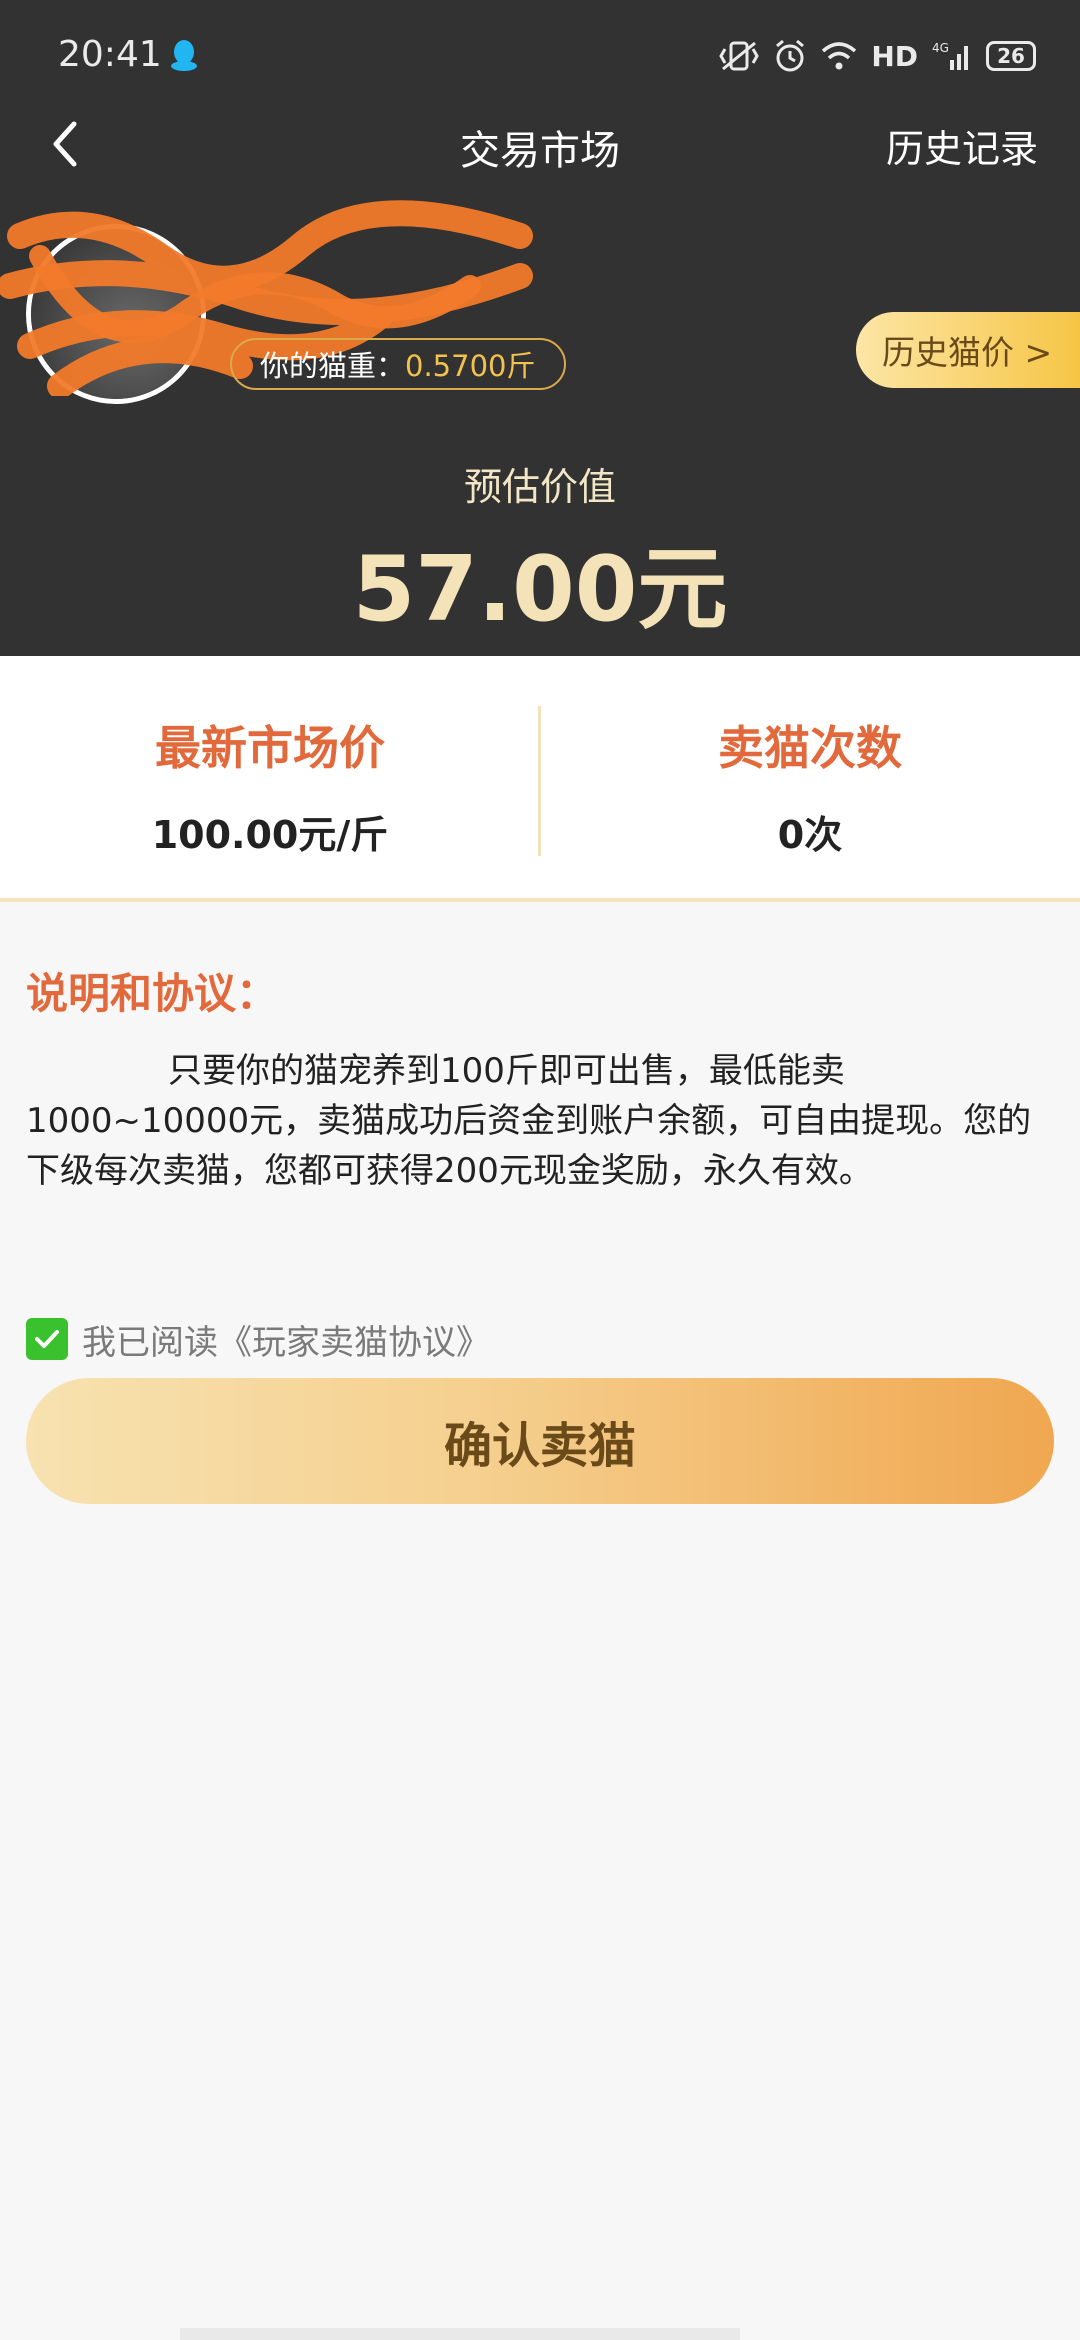 The width and height of the screenshot is (1080, 2340). I want to click on agreement-text: 我已阅读《玩家卖猫协议》, so click(286, 1339).